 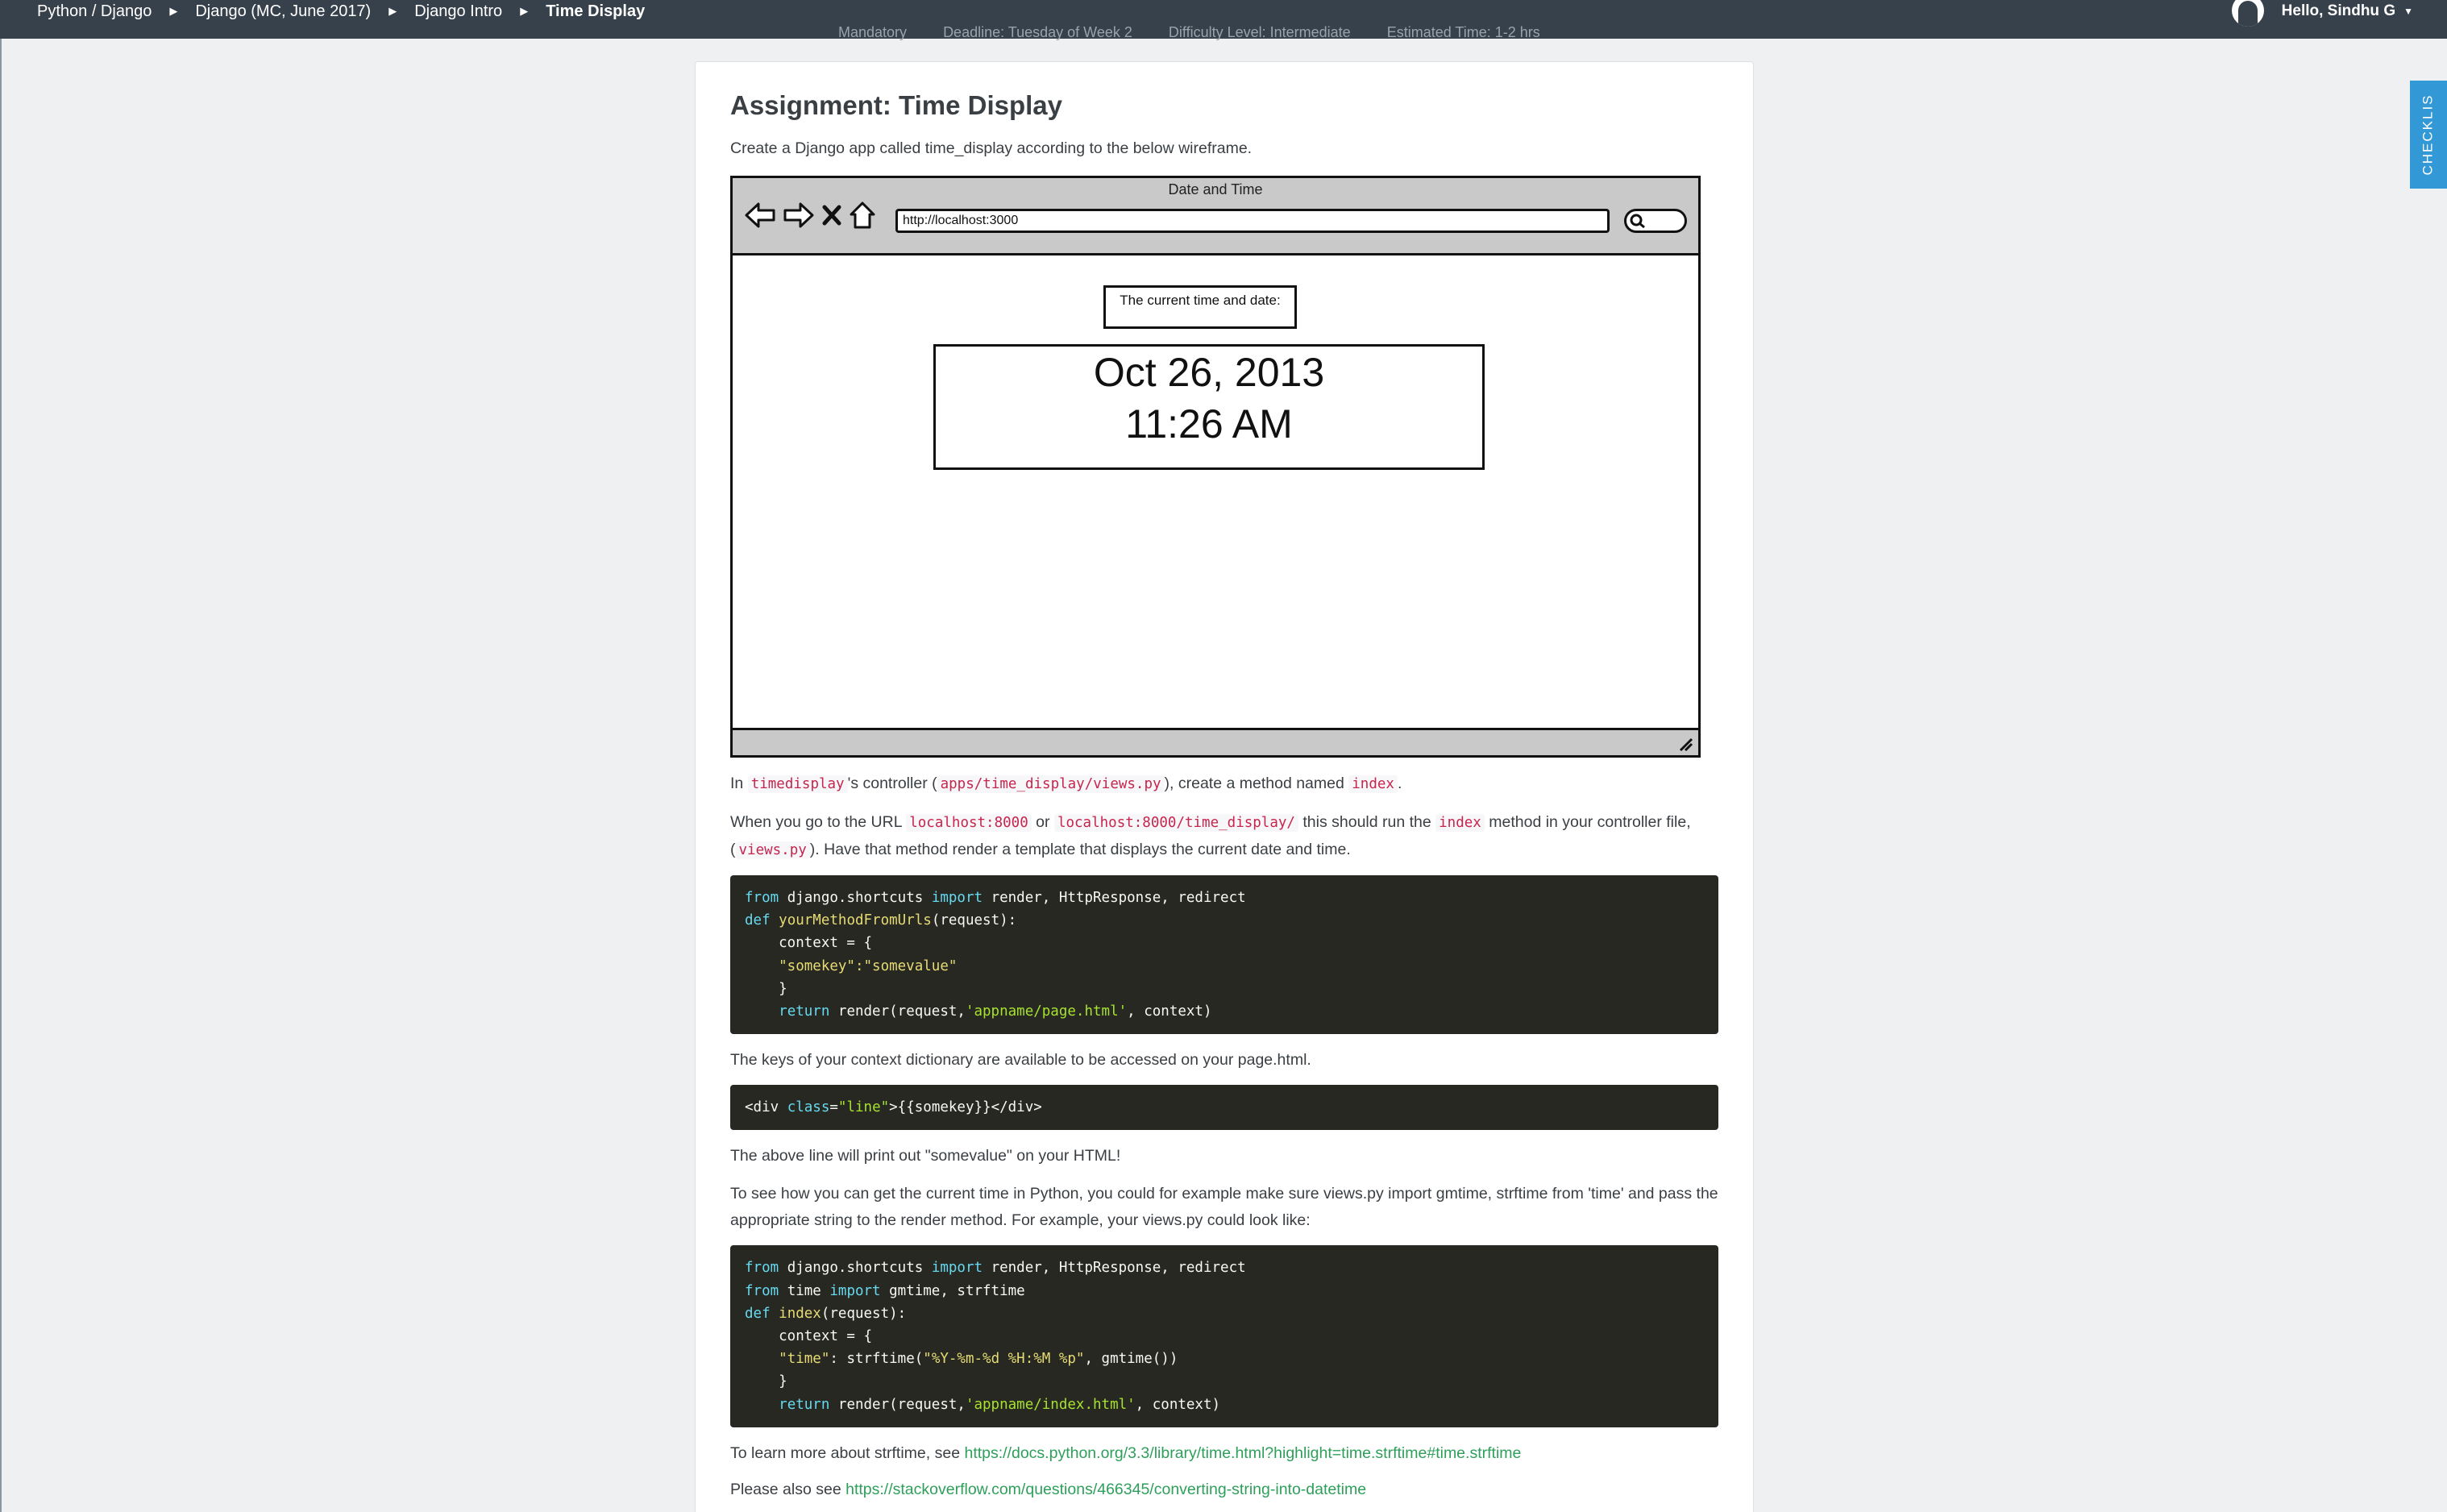 What do you see at coordinates (2338, 11) in the screenshot?
I see `user-greeting: Hello, Sindhu G` at bounding box center [2338, 11].